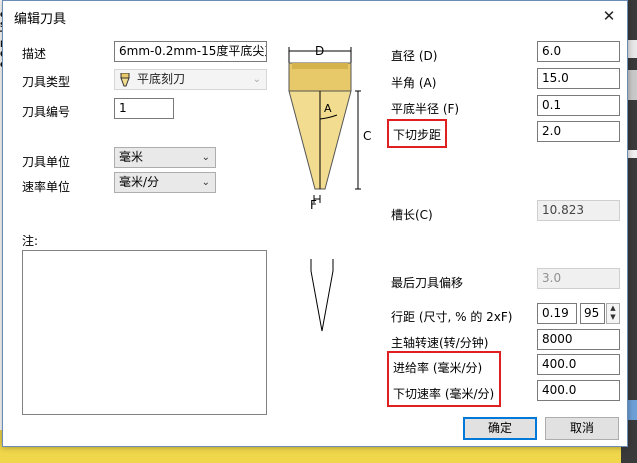 The height and width of the screenshot is (463, 637). I want to click on flute-length-value: 10.823, so click(578, 210).